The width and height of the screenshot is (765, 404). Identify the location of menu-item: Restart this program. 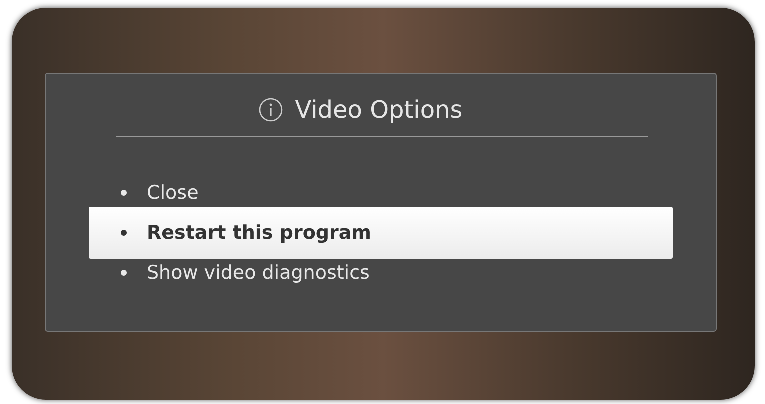
(381, 233).